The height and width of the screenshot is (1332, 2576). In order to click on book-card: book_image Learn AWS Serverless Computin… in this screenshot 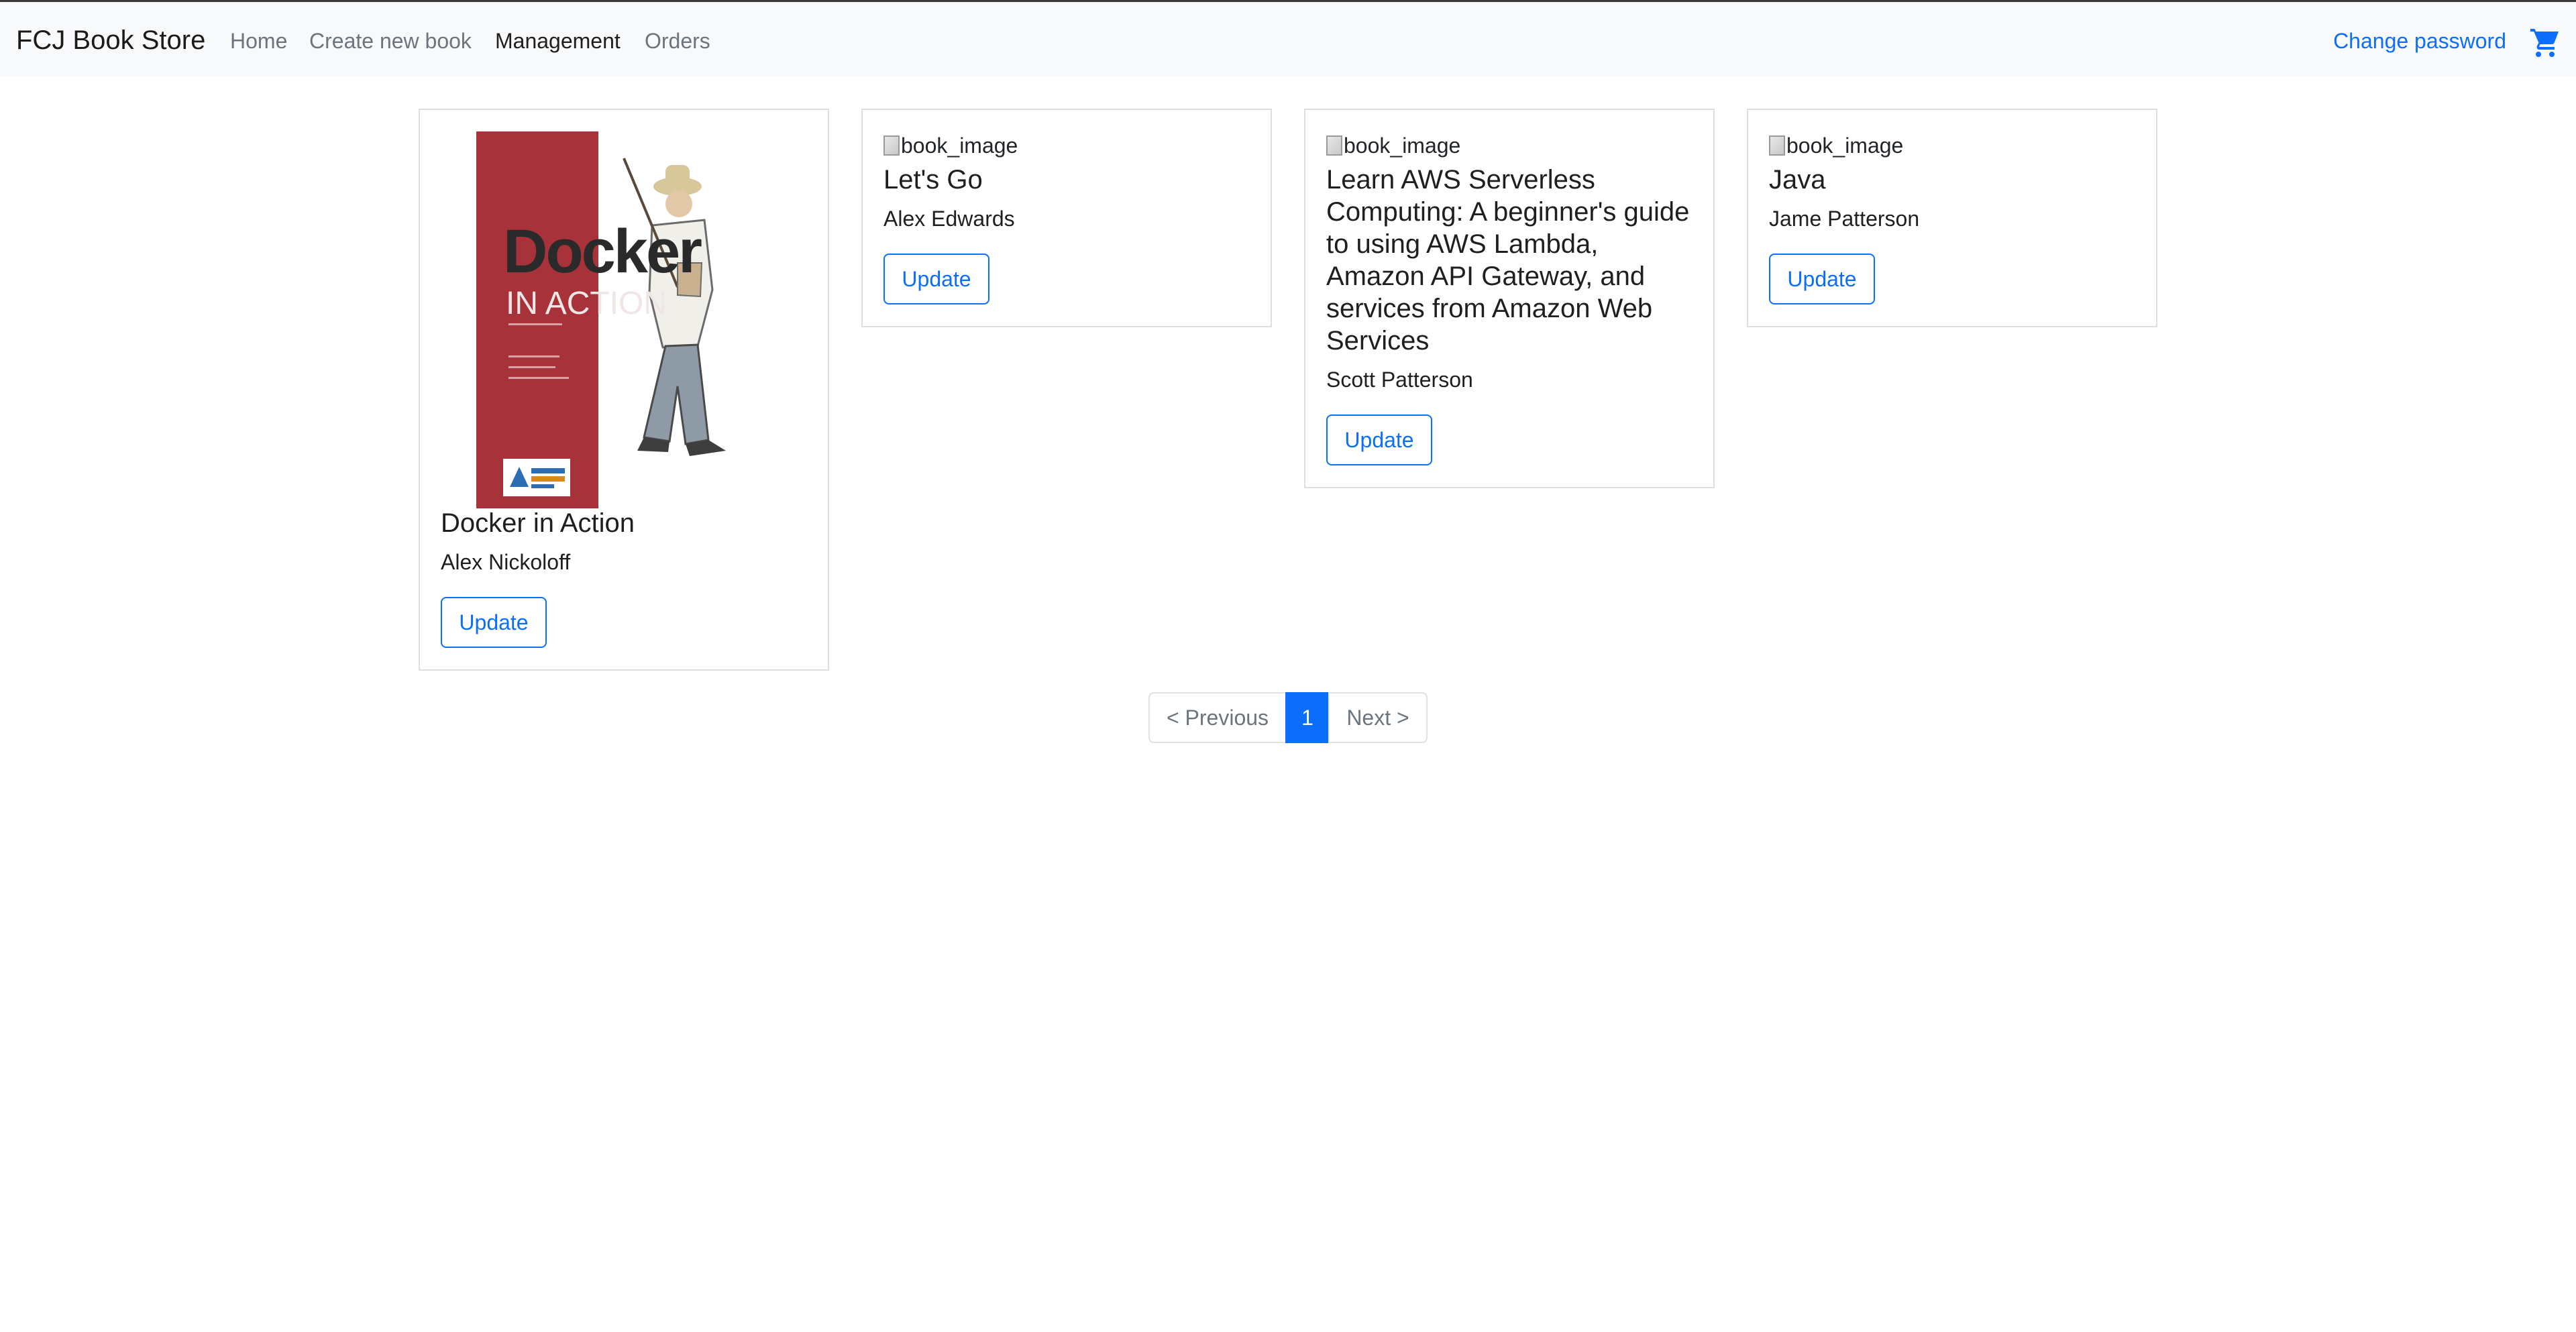, I will do `click(1509, 298)`.